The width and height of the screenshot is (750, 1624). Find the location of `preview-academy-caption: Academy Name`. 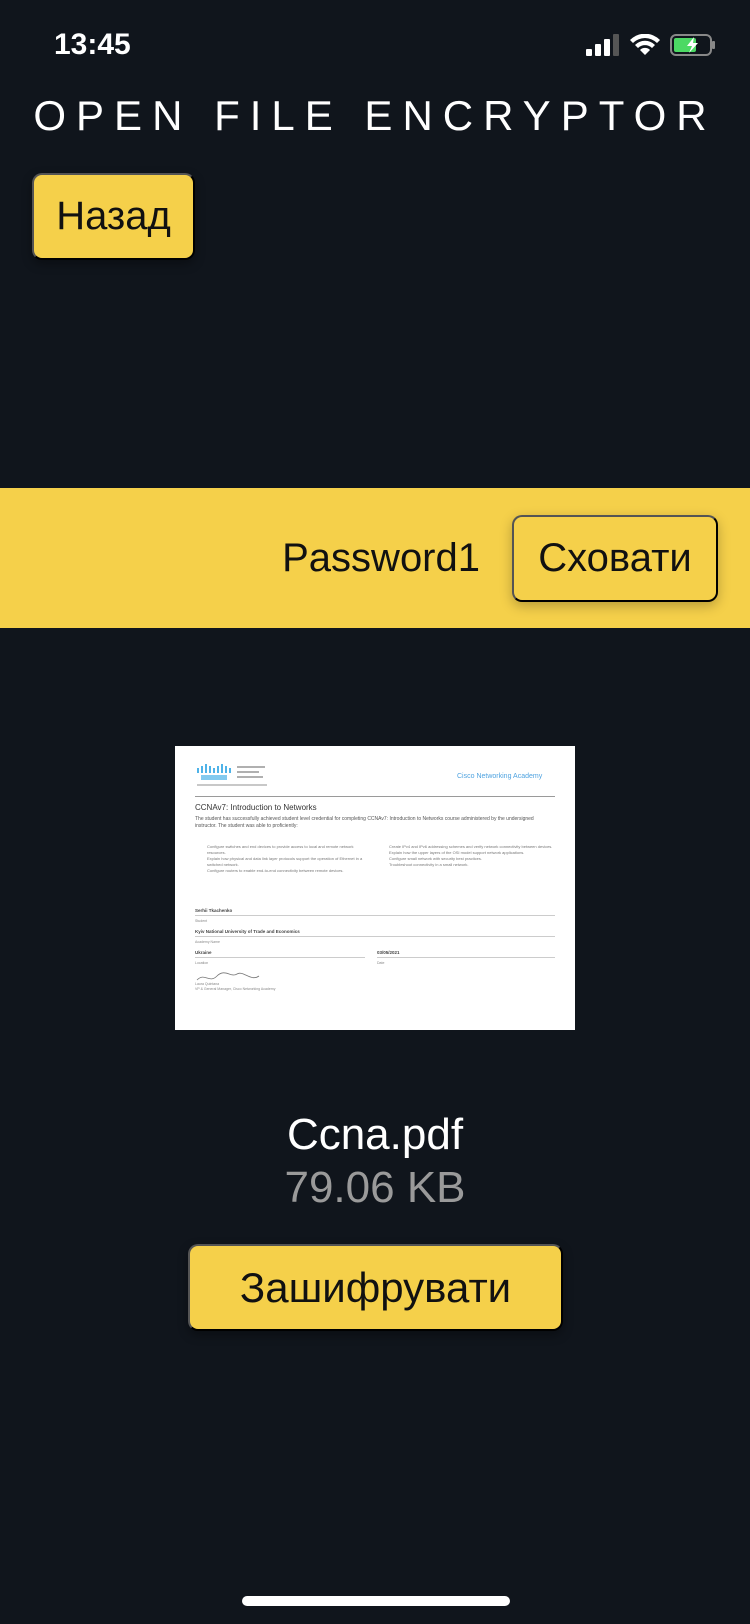

preview-academy-caption: Academy Name is located at coordinates (207, 942).